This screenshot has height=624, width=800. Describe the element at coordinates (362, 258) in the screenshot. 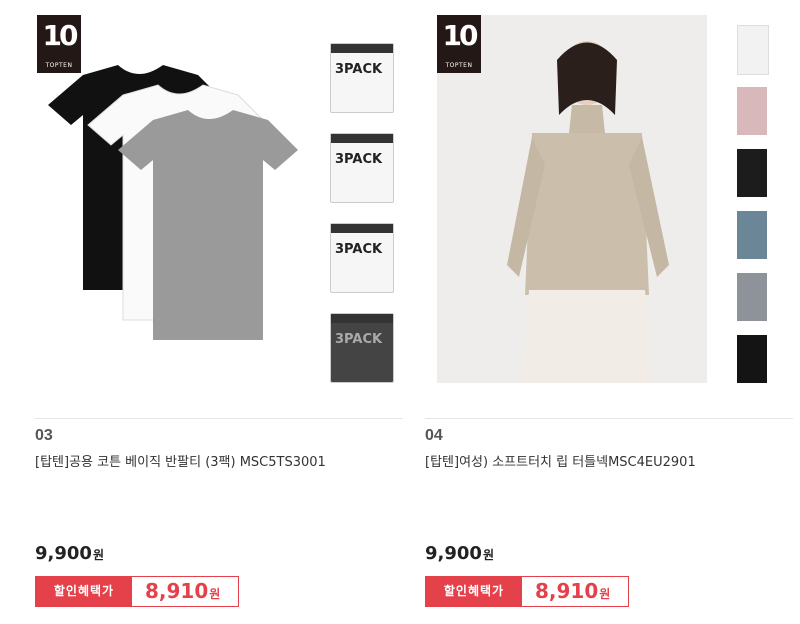

I see `pack-thumb-mixed: 3PACK` at that location.